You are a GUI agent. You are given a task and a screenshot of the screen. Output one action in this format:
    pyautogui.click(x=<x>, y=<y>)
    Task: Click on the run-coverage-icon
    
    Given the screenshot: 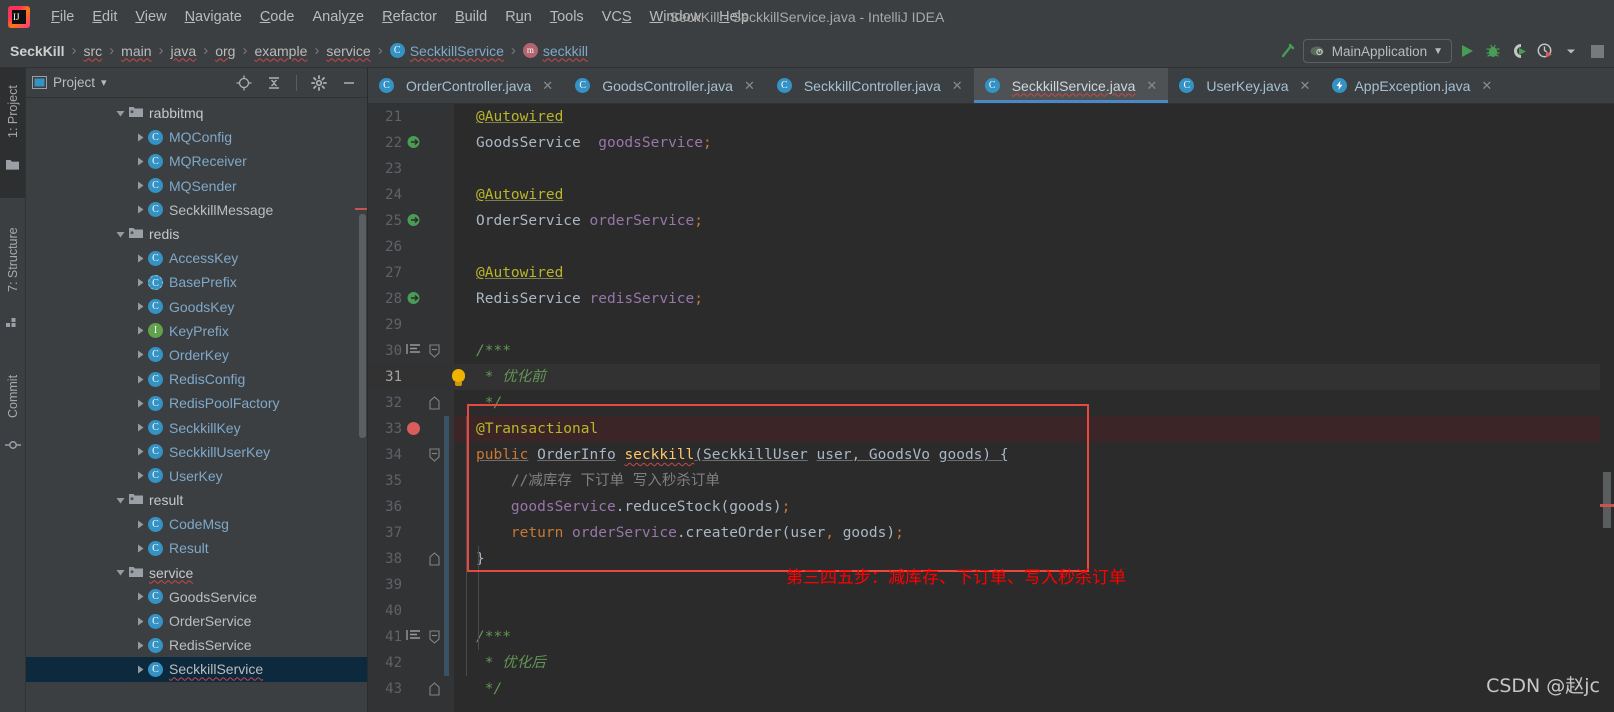 What is the action you would take?
    pyautogui.click(x=1519, y=51)
    